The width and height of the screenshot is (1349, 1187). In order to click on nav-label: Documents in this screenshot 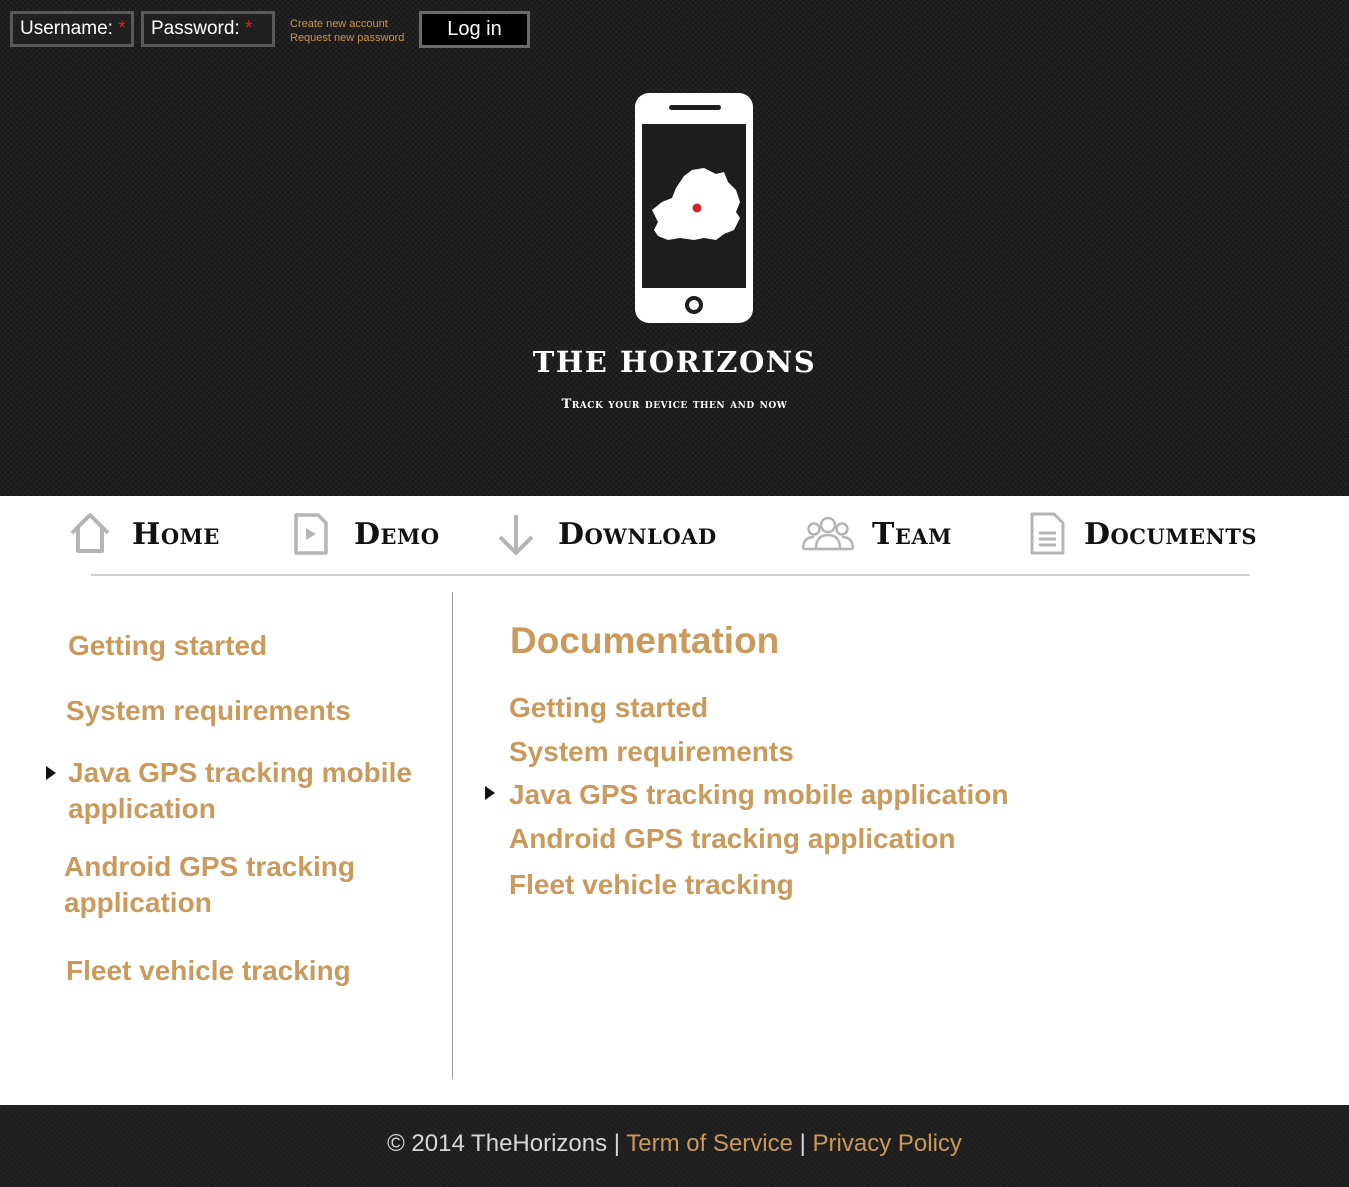, I will do `click(1171, 534)`.